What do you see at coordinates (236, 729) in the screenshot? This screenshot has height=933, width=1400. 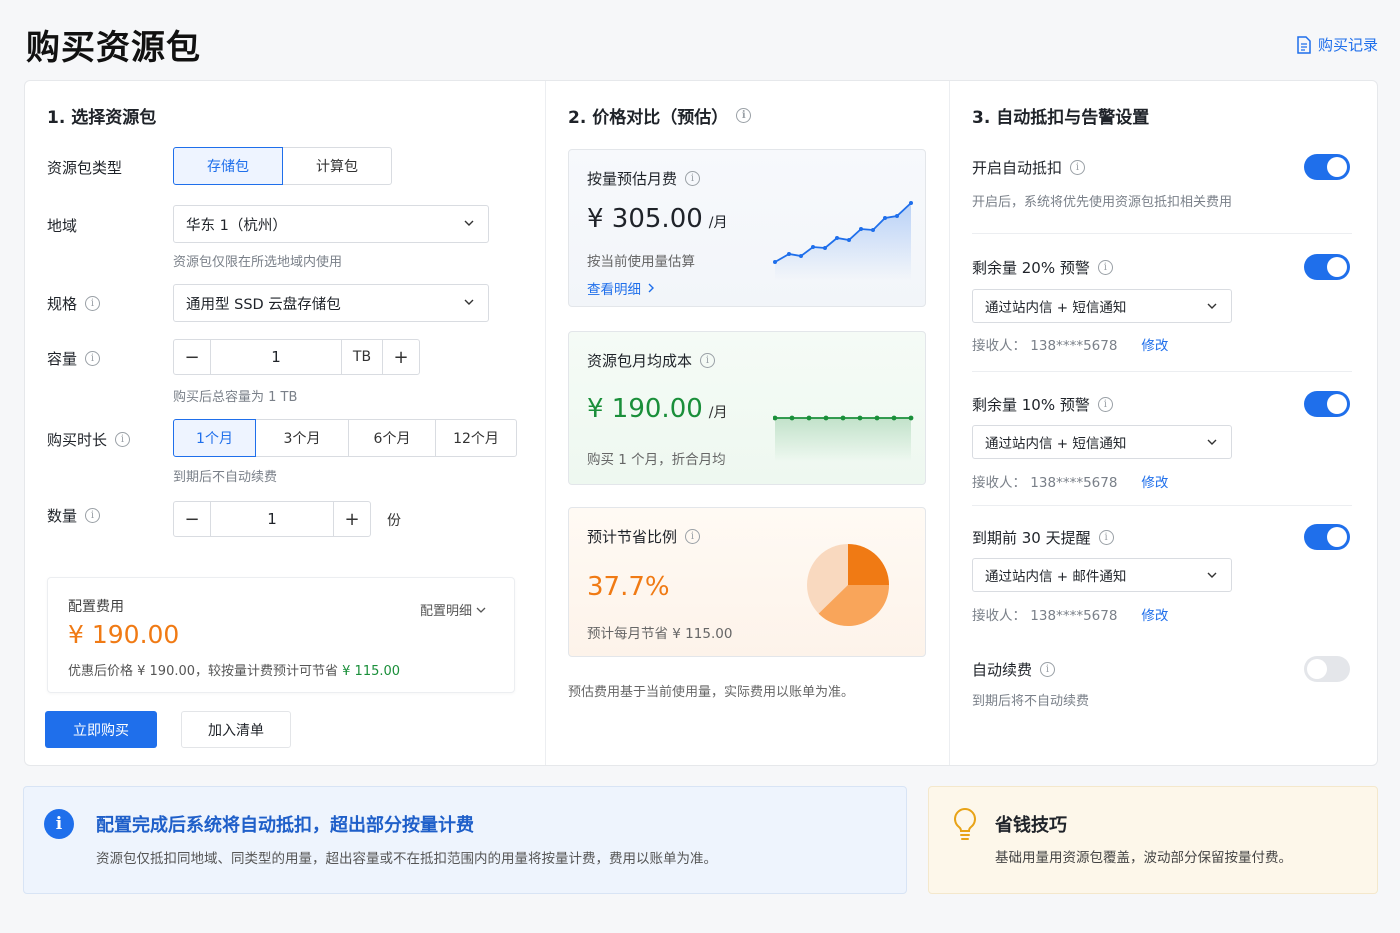 I see `add-to-list-button: 加入清单` at bounding box center [236, 729].